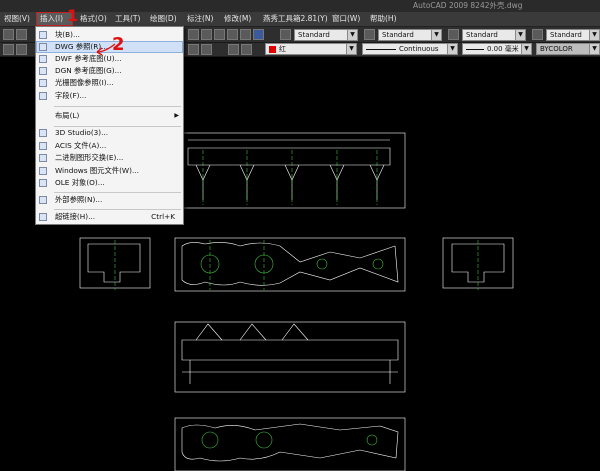 The height and width of the screenshot is (471, 600). What do you see at coordinates (468, 5) in the screenshot?
I see `window-title: AutoCAD 2009 8242外壳.dwg` at bounding box center [468, 5].